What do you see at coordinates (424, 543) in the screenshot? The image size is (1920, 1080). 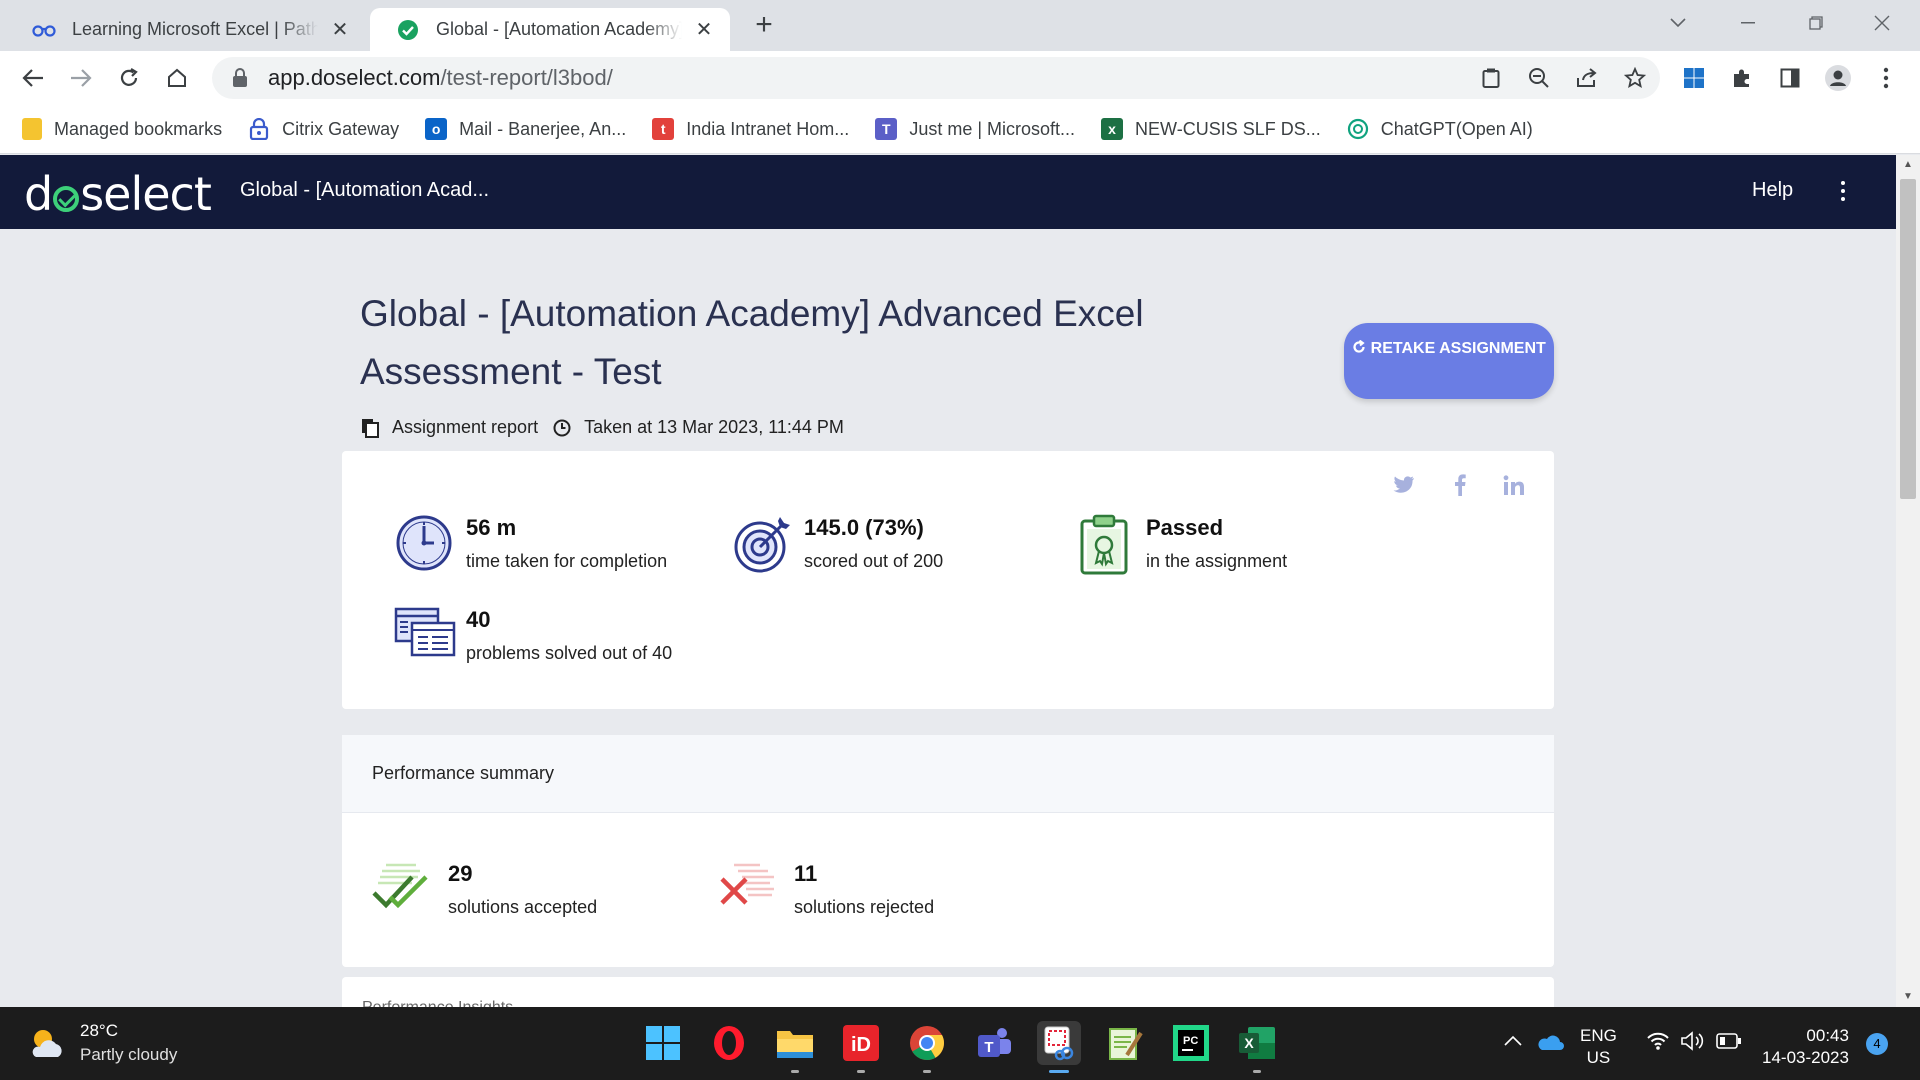 I see `clock-icon` at bounding box center [424, 543].